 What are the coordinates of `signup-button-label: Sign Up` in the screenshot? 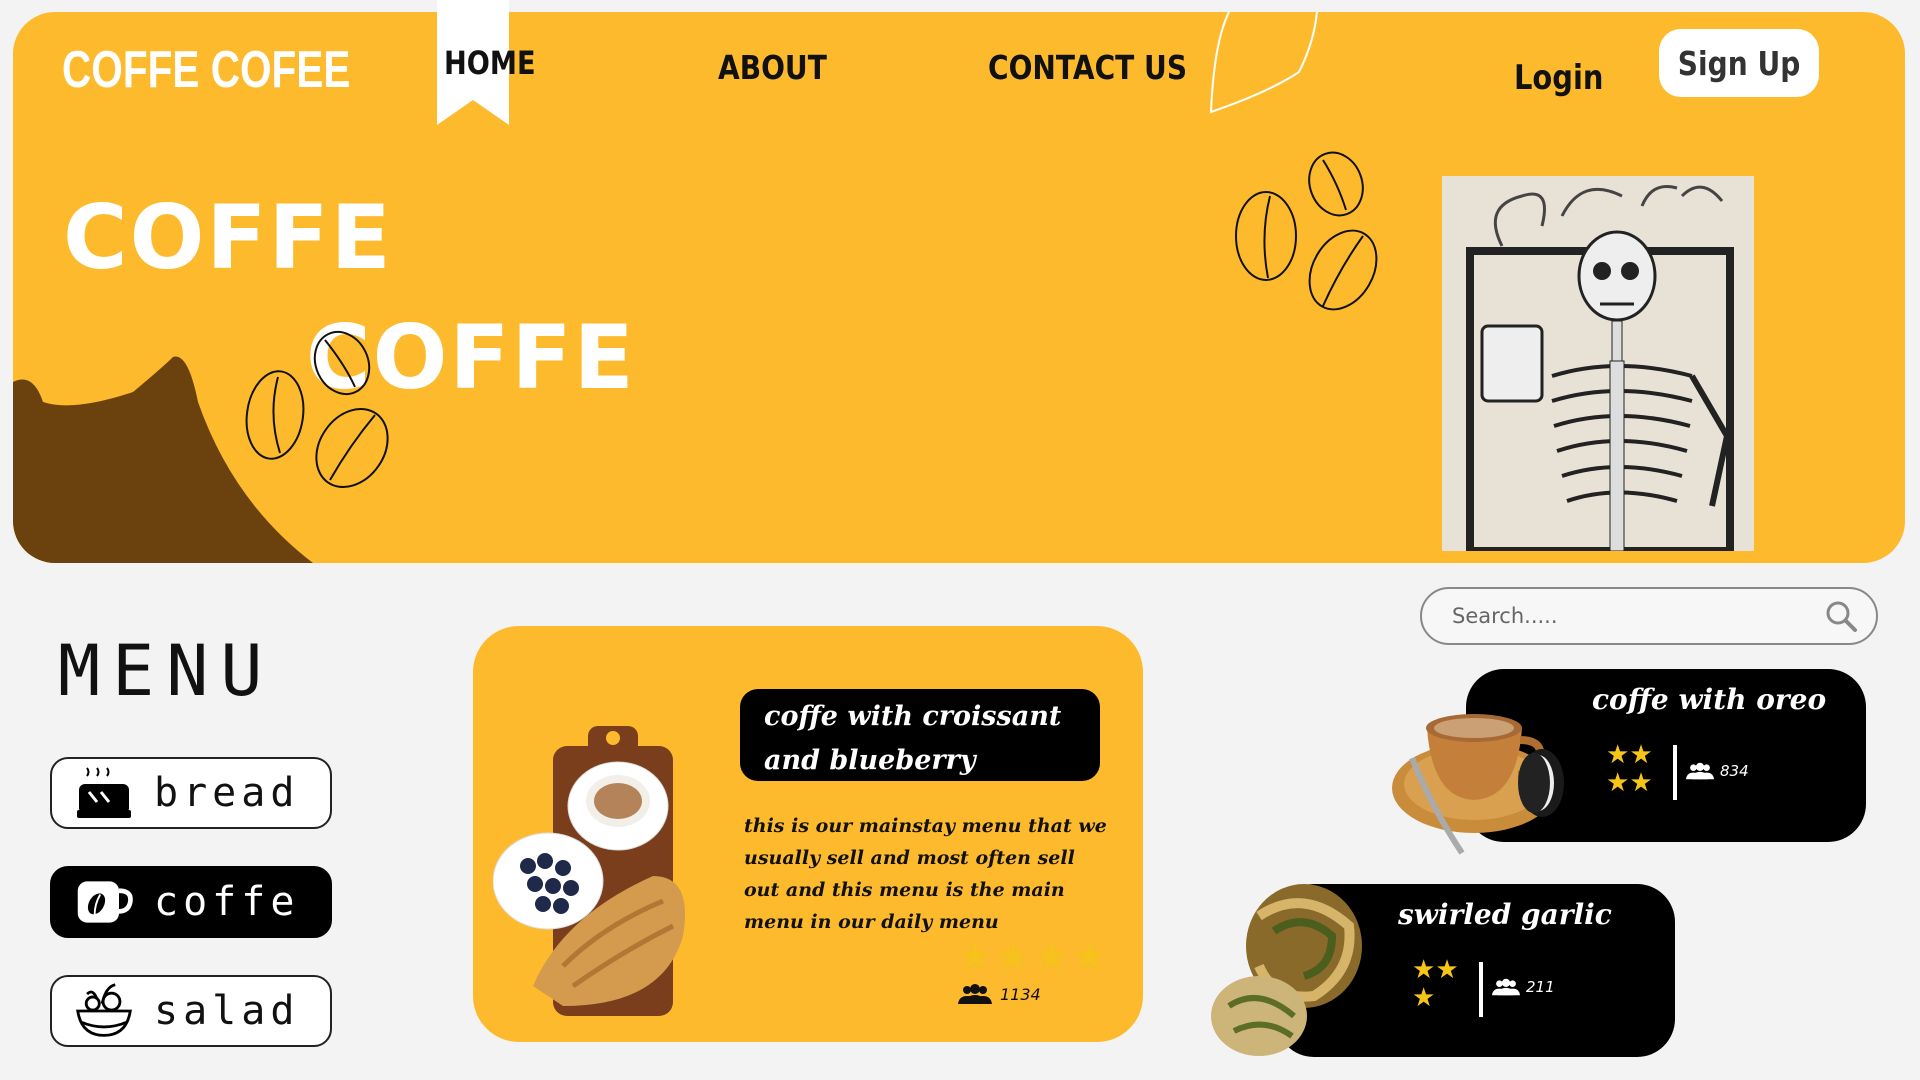 It's located at (1739, 63).